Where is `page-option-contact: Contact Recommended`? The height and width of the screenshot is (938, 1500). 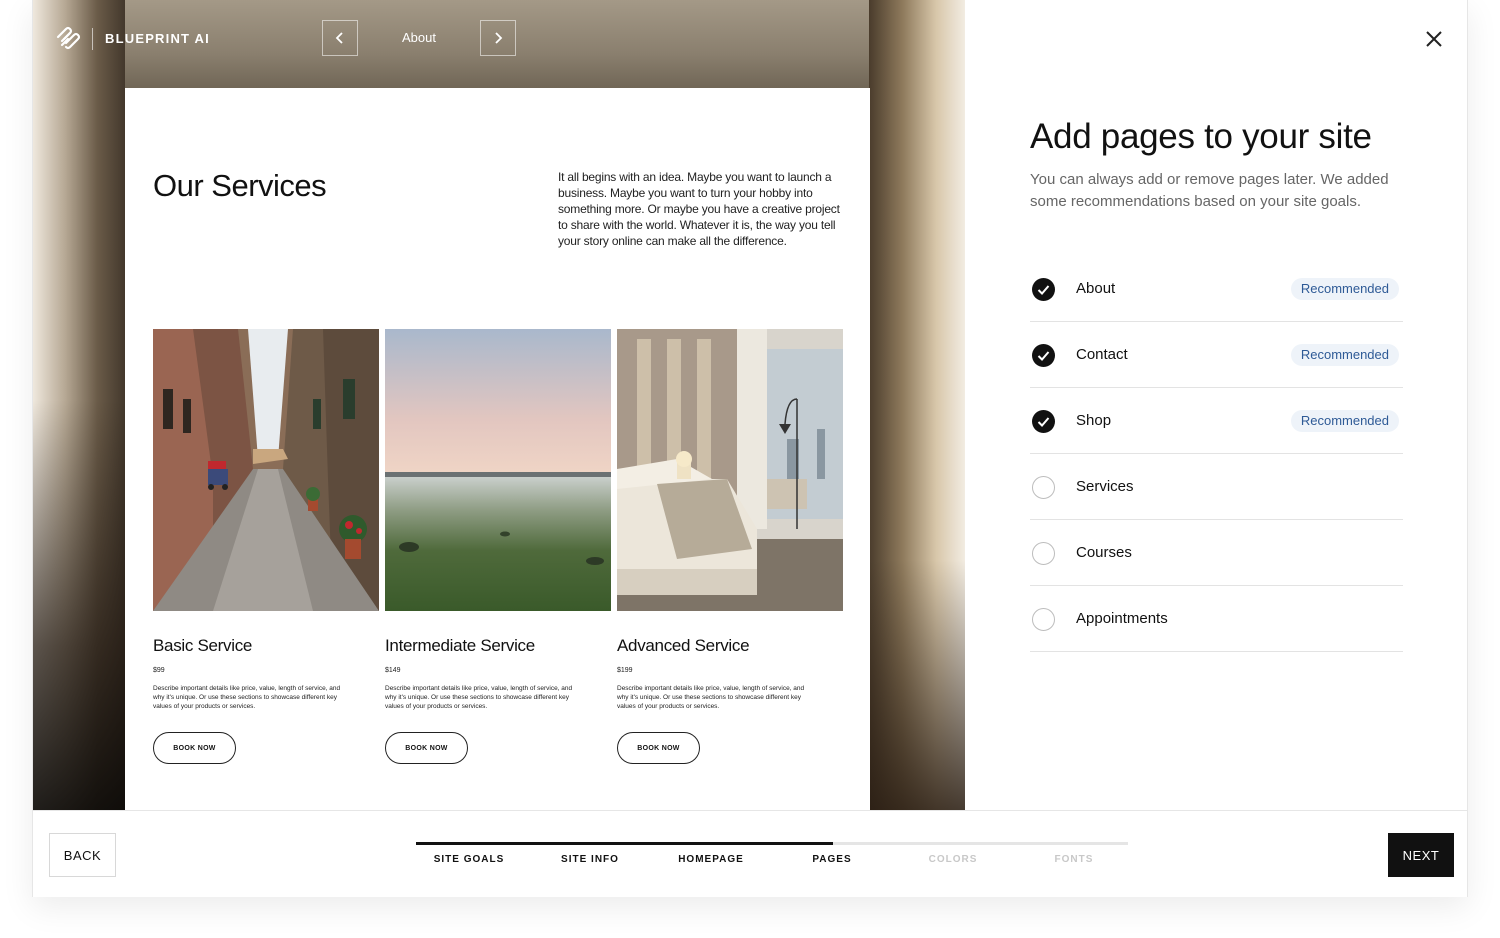 page-option-contact: Contact Recommended is located at coordinates (1216, 355).